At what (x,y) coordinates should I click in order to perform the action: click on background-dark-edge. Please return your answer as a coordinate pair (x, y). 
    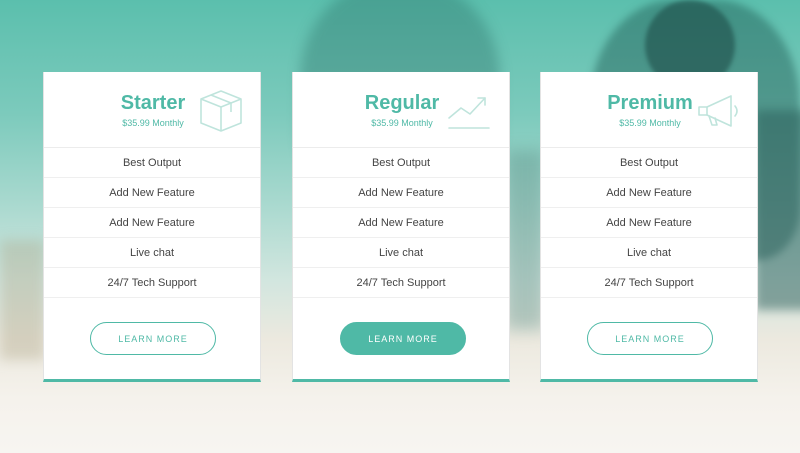
    Looking at the image, I should click on (777, 210).